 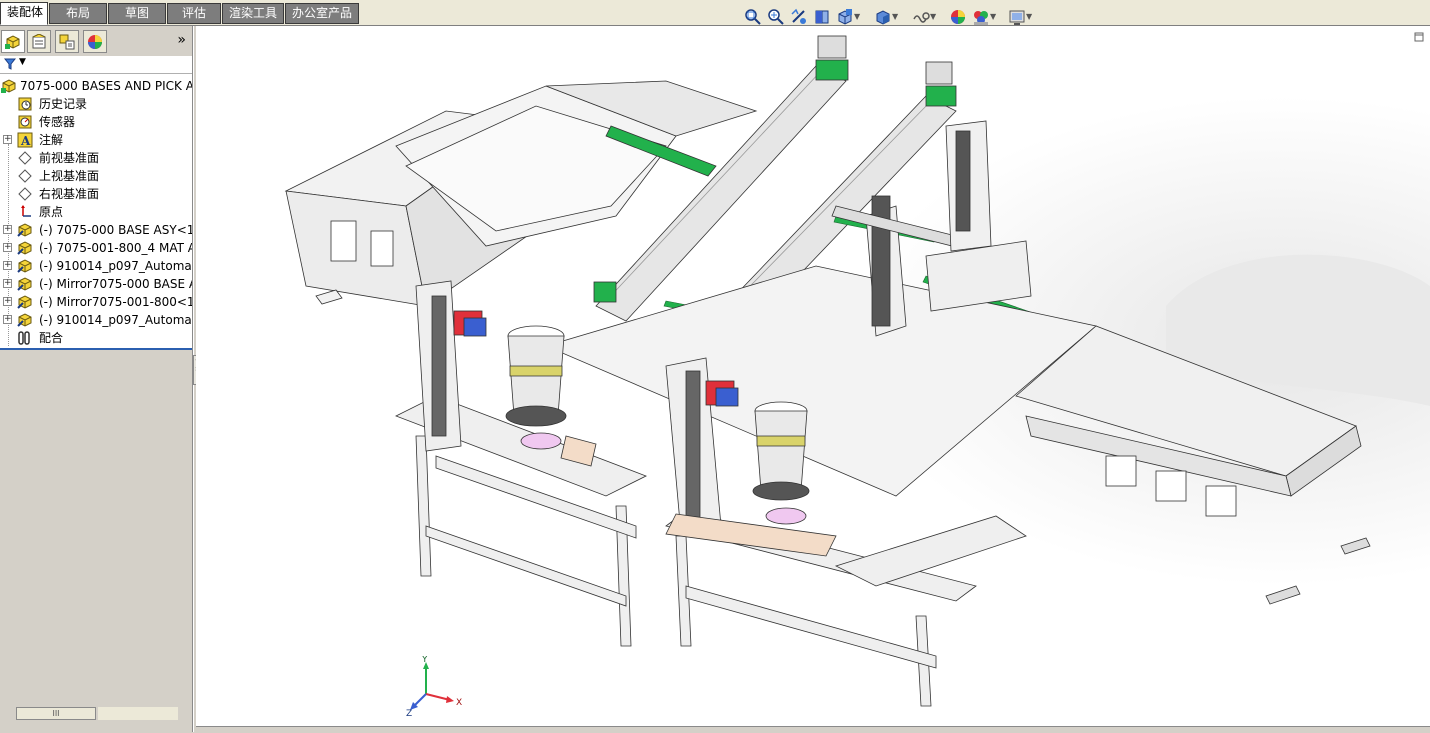 I want to click on tree-item-label: 右视基准面, so click(x=69, y=194).